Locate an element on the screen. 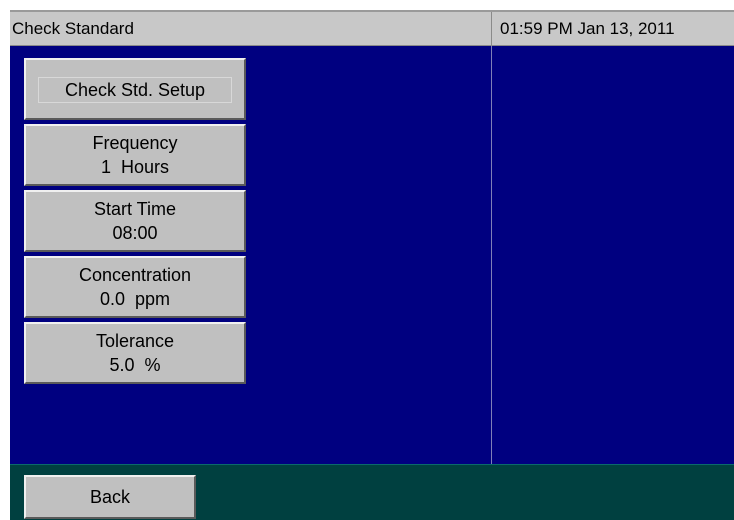 This screenshot has height=520, width=734. check-std-setup-button: Check Std. Setup is located at coordinates (135, 89).